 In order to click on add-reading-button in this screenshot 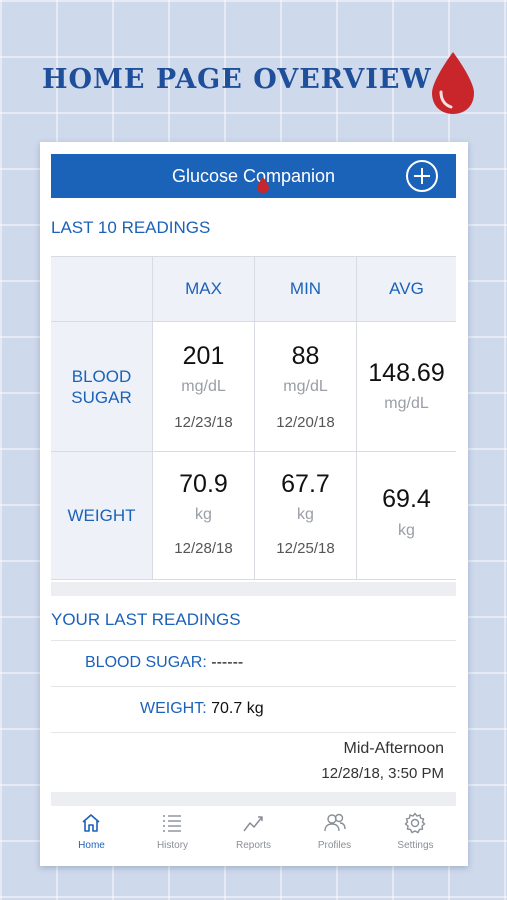, I will do `click(422, 176)`.